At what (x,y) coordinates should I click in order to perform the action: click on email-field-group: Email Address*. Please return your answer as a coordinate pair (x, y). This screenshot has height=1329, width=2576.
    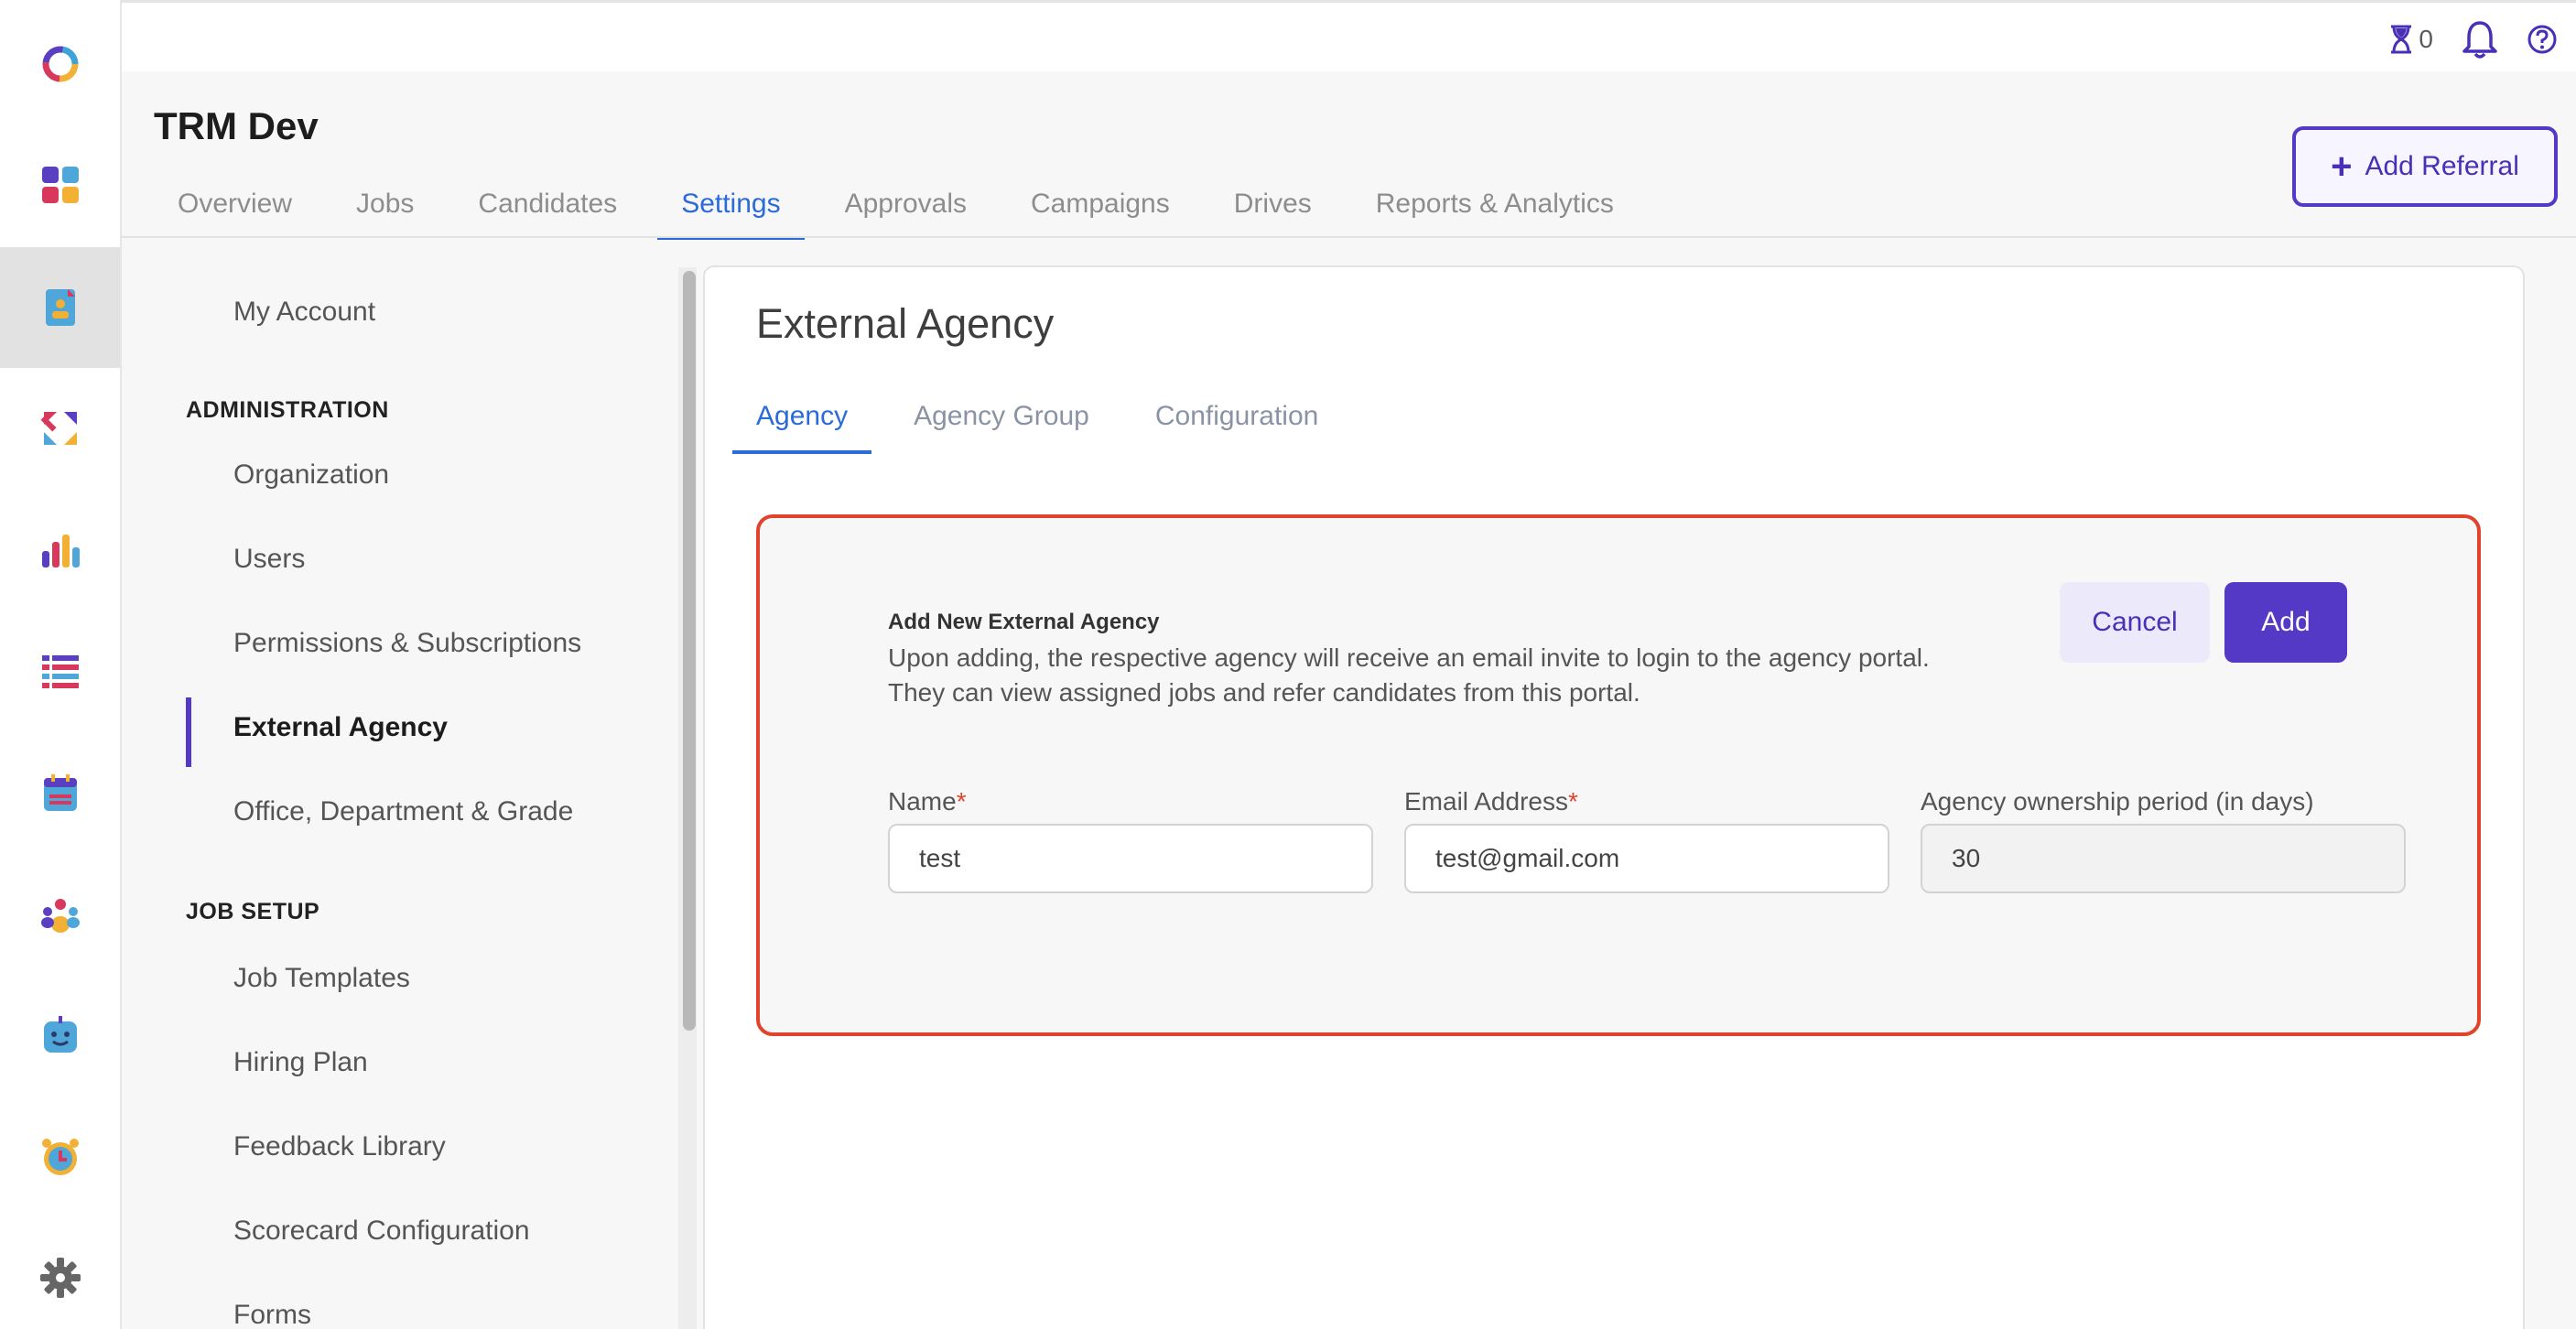
    Looking at the image, I should click on (1647, 840).